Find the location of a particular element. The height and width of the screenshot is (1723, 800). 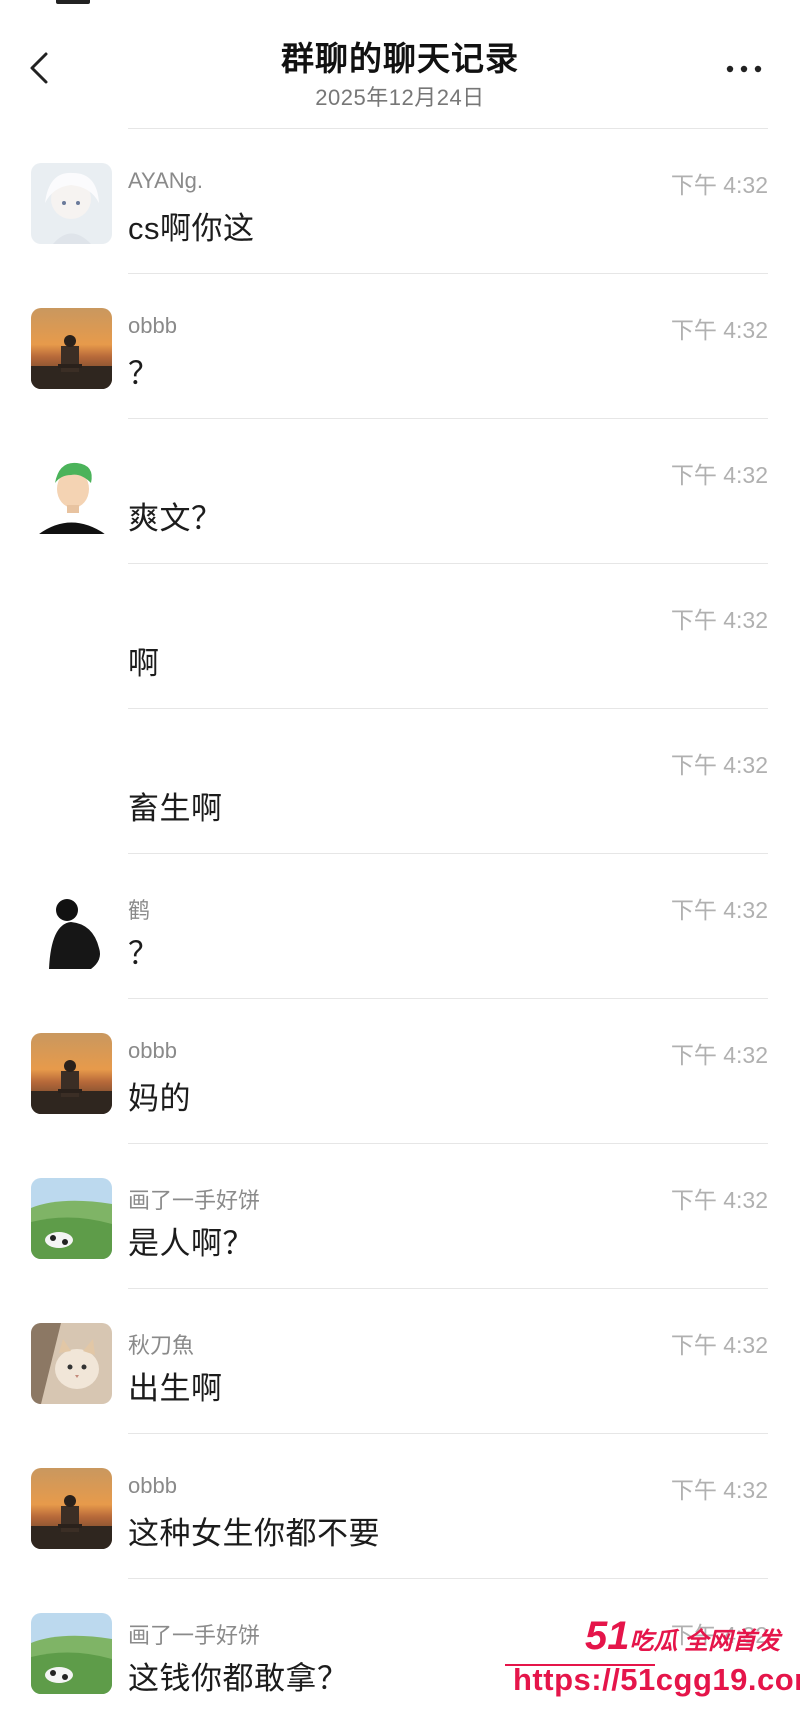

more-horizontal-icon is located at coordinates (744, 69).